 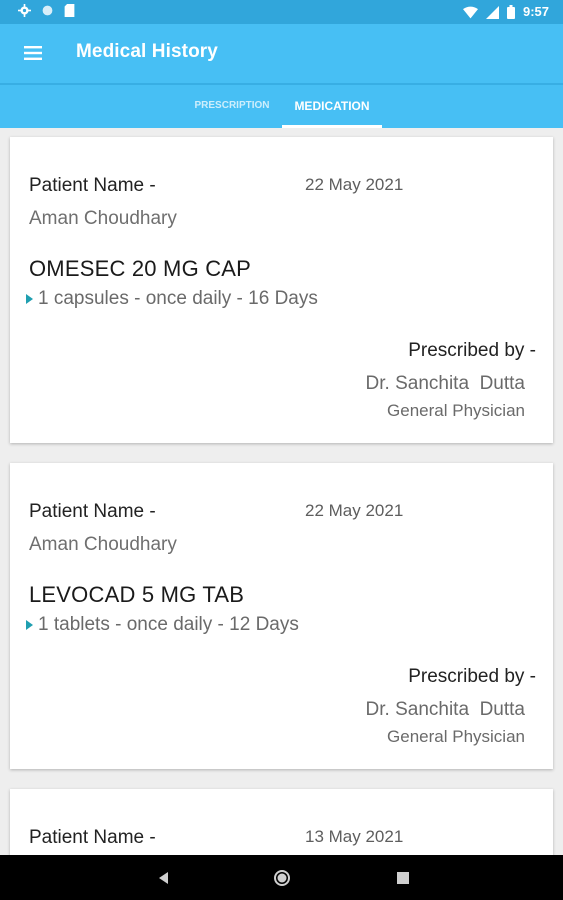 I want to click on recents-icon, so click(x=403, y=878).